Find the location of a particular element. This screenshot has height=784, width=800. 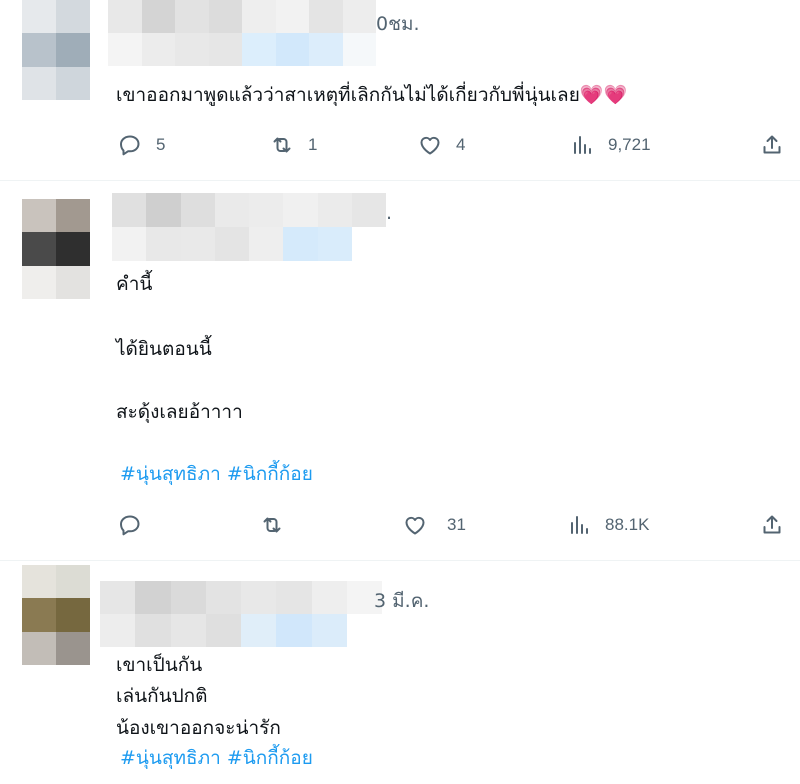

reply-button is located at coordinates (137, 525).